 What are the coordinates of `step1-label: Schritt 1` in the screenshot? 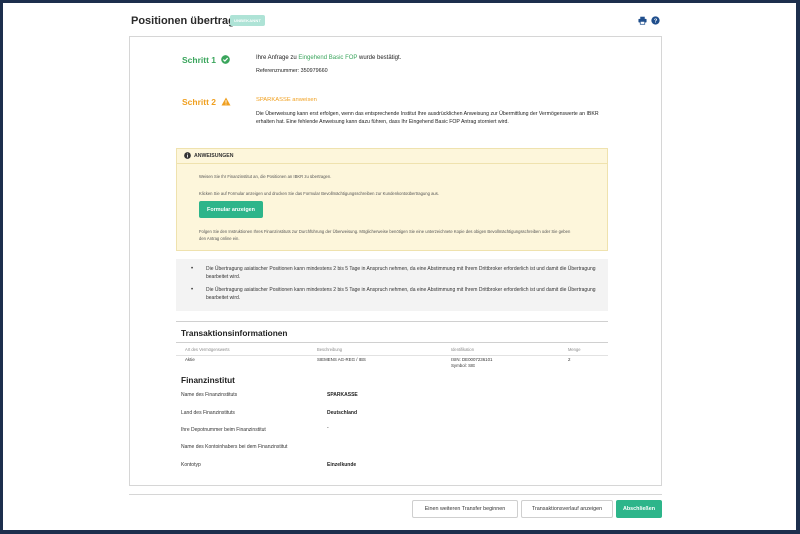 It's located at (199, 60).